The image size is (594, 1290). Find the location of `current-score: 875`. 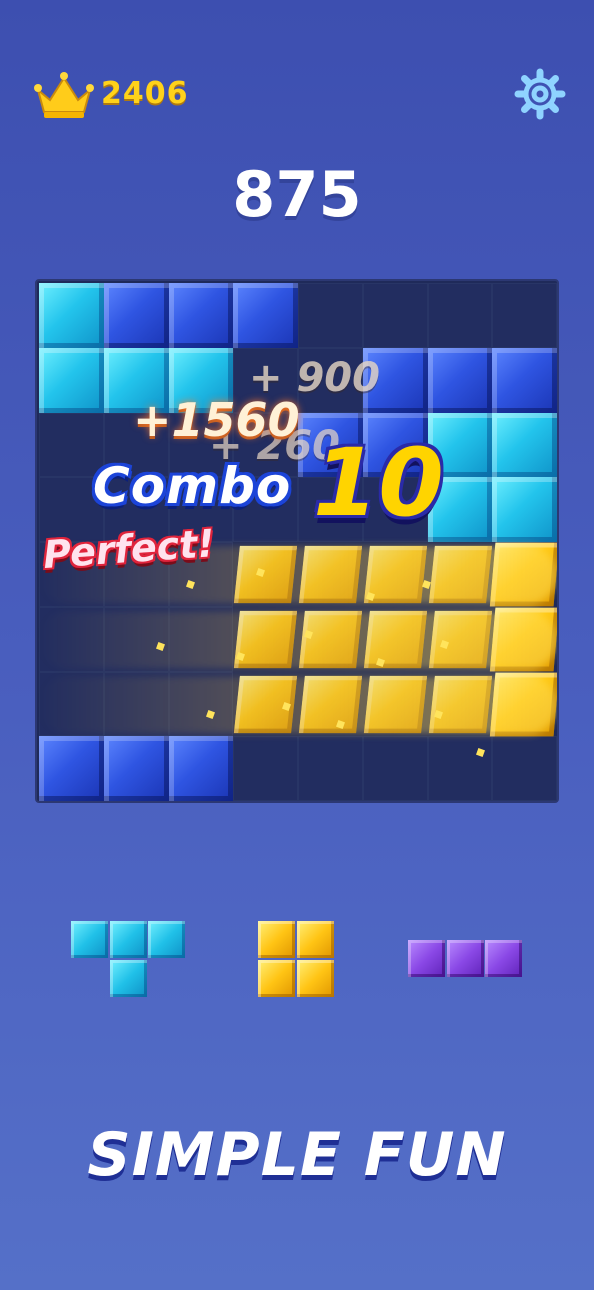

current-score: 875 is located at coordinates (297, 194).